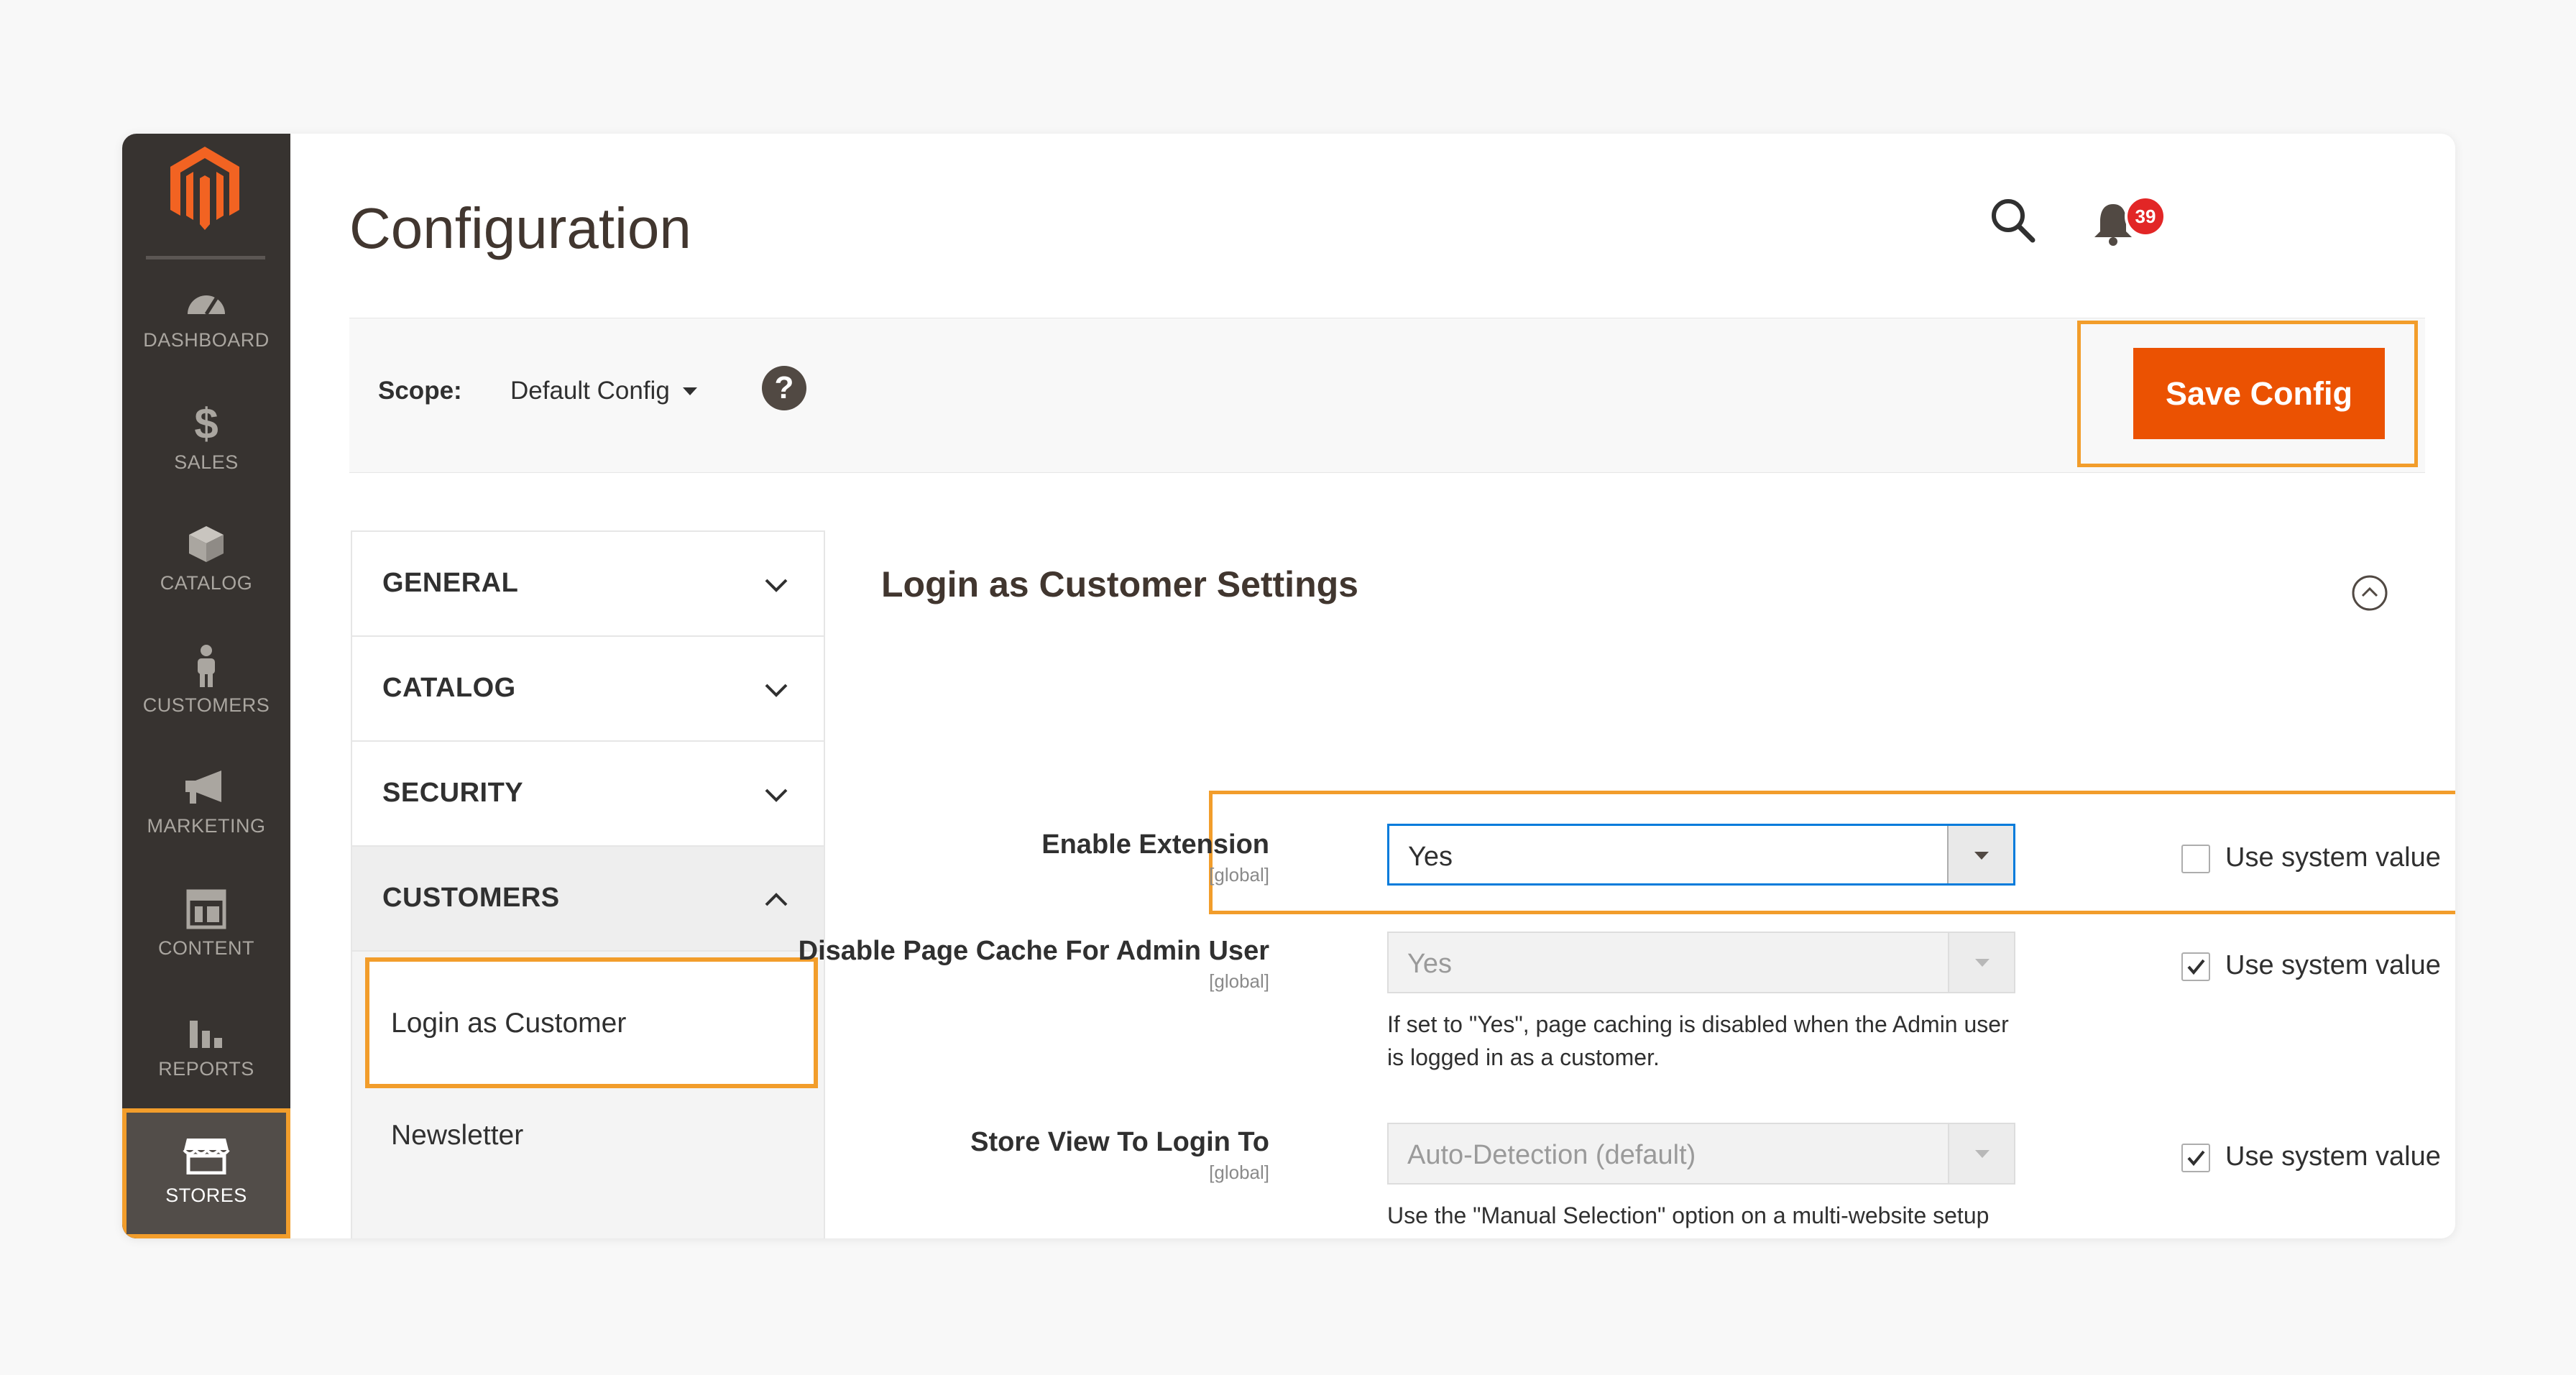 This screenshot has height=1375, width=2576. I want to click on menu-label: CONTENT, so click(206, 948).